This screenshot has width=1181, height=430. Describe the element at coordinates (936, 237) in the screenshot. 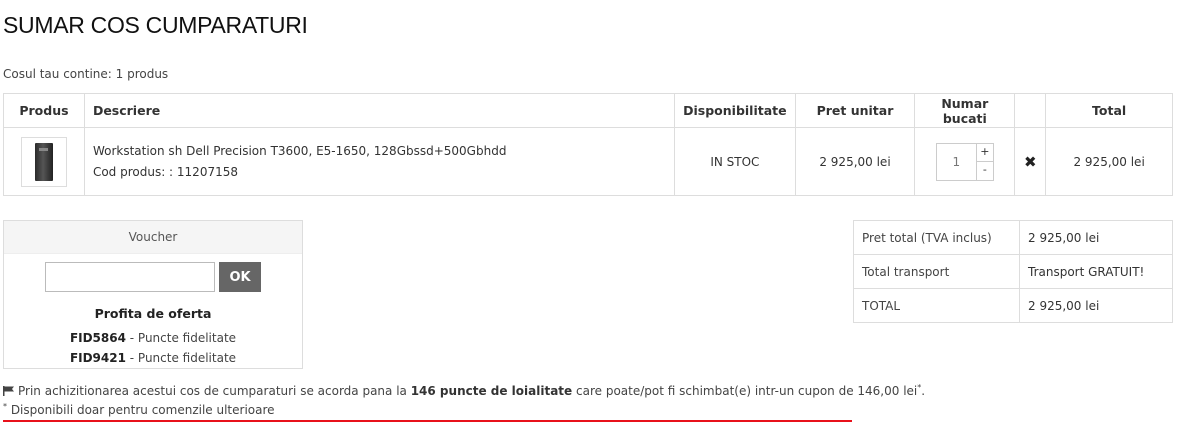

I see `subtotal-label: Pret total (TVA inclus)` at that location.